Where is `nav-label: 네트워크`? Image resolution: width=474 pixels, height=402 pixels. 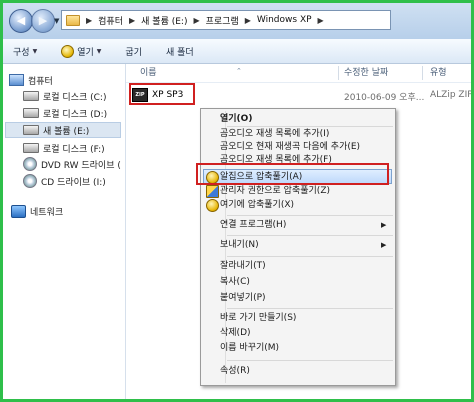 nav-label: 네트워크 is located at coordinates (47, 212).